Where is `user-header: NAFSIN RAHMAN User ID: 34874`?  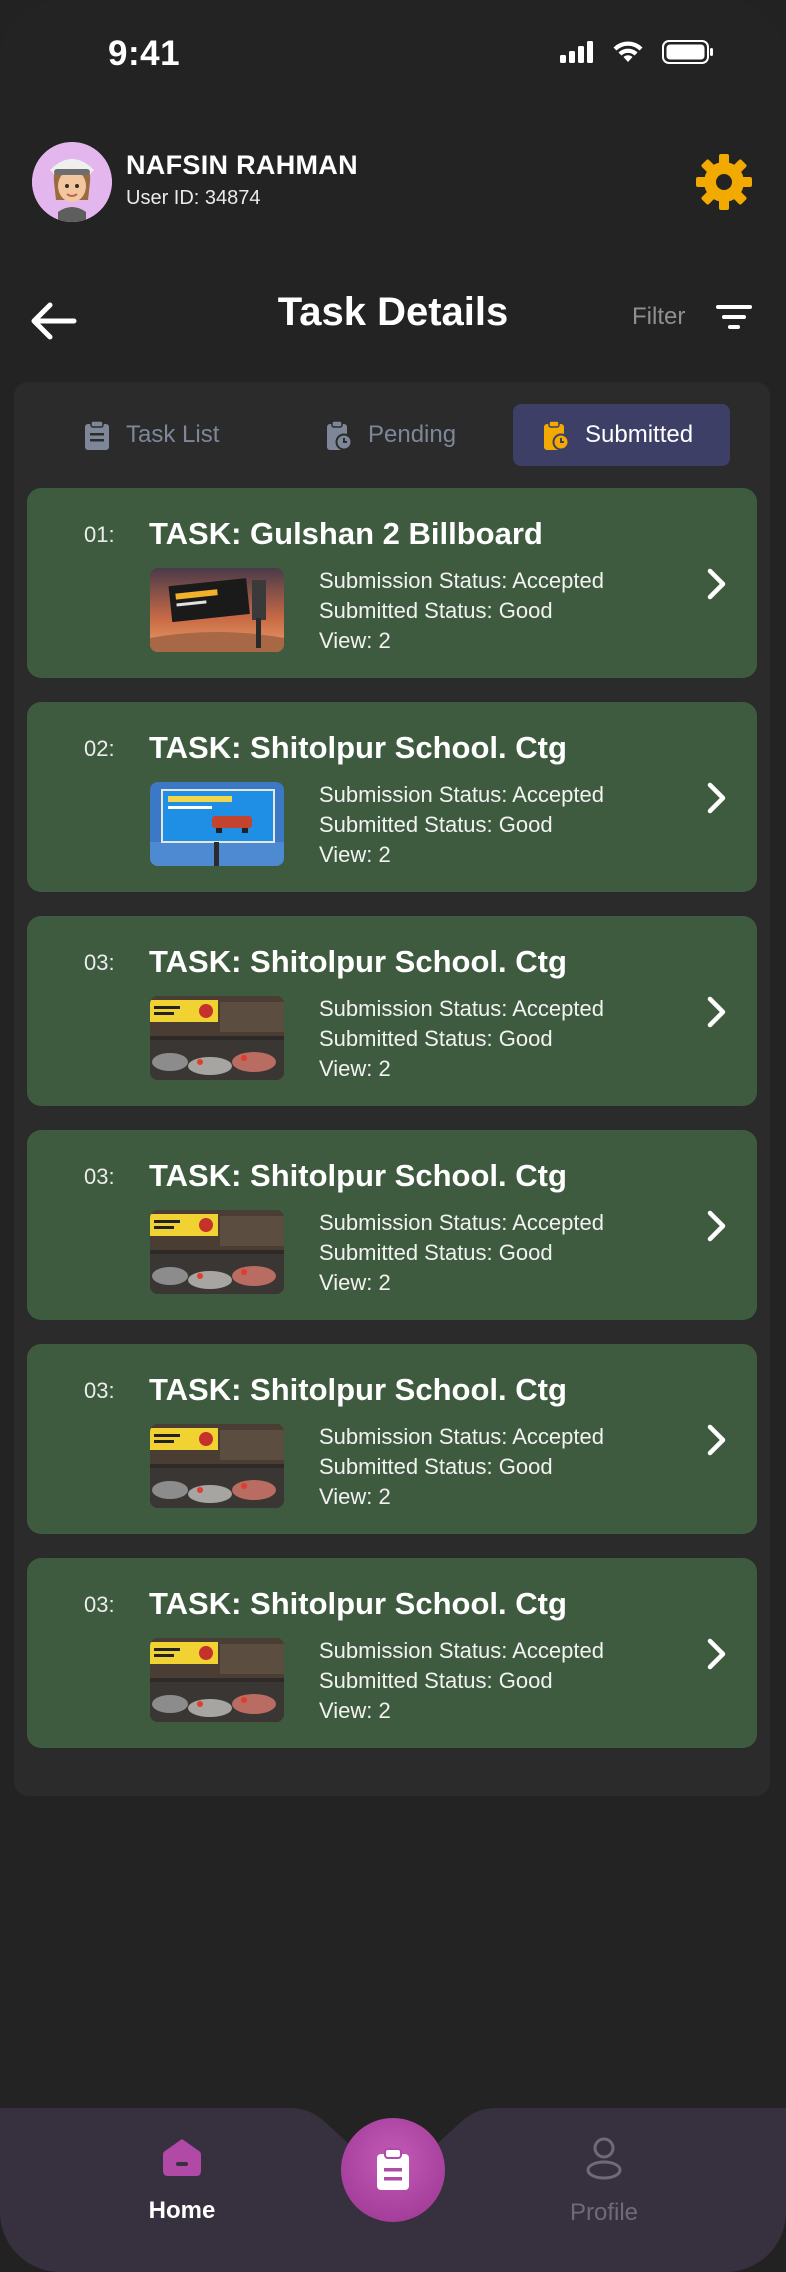
user-header: NAFSIN RAHMAN User ID: 34874 is located at coordinates (393, 182).